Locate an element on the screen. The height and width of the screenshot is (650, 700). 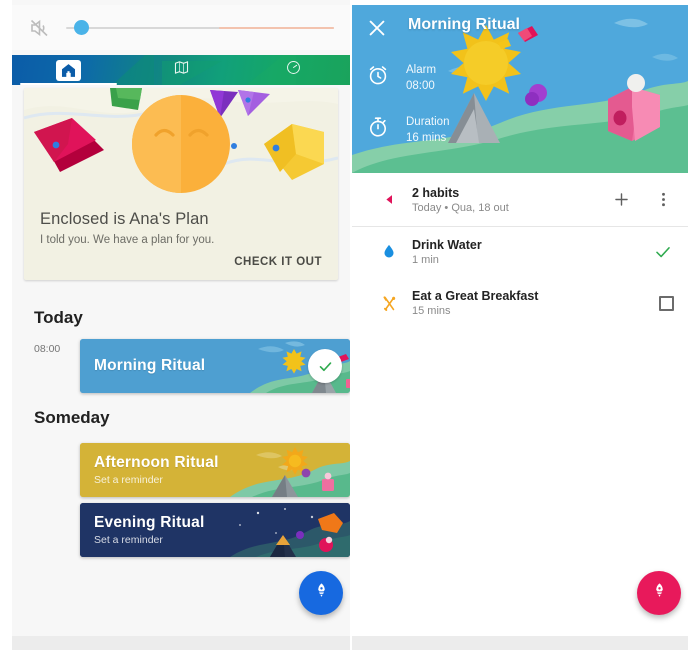
promo-actions: CHECK IT OUT is located at coordinates (181, 266).